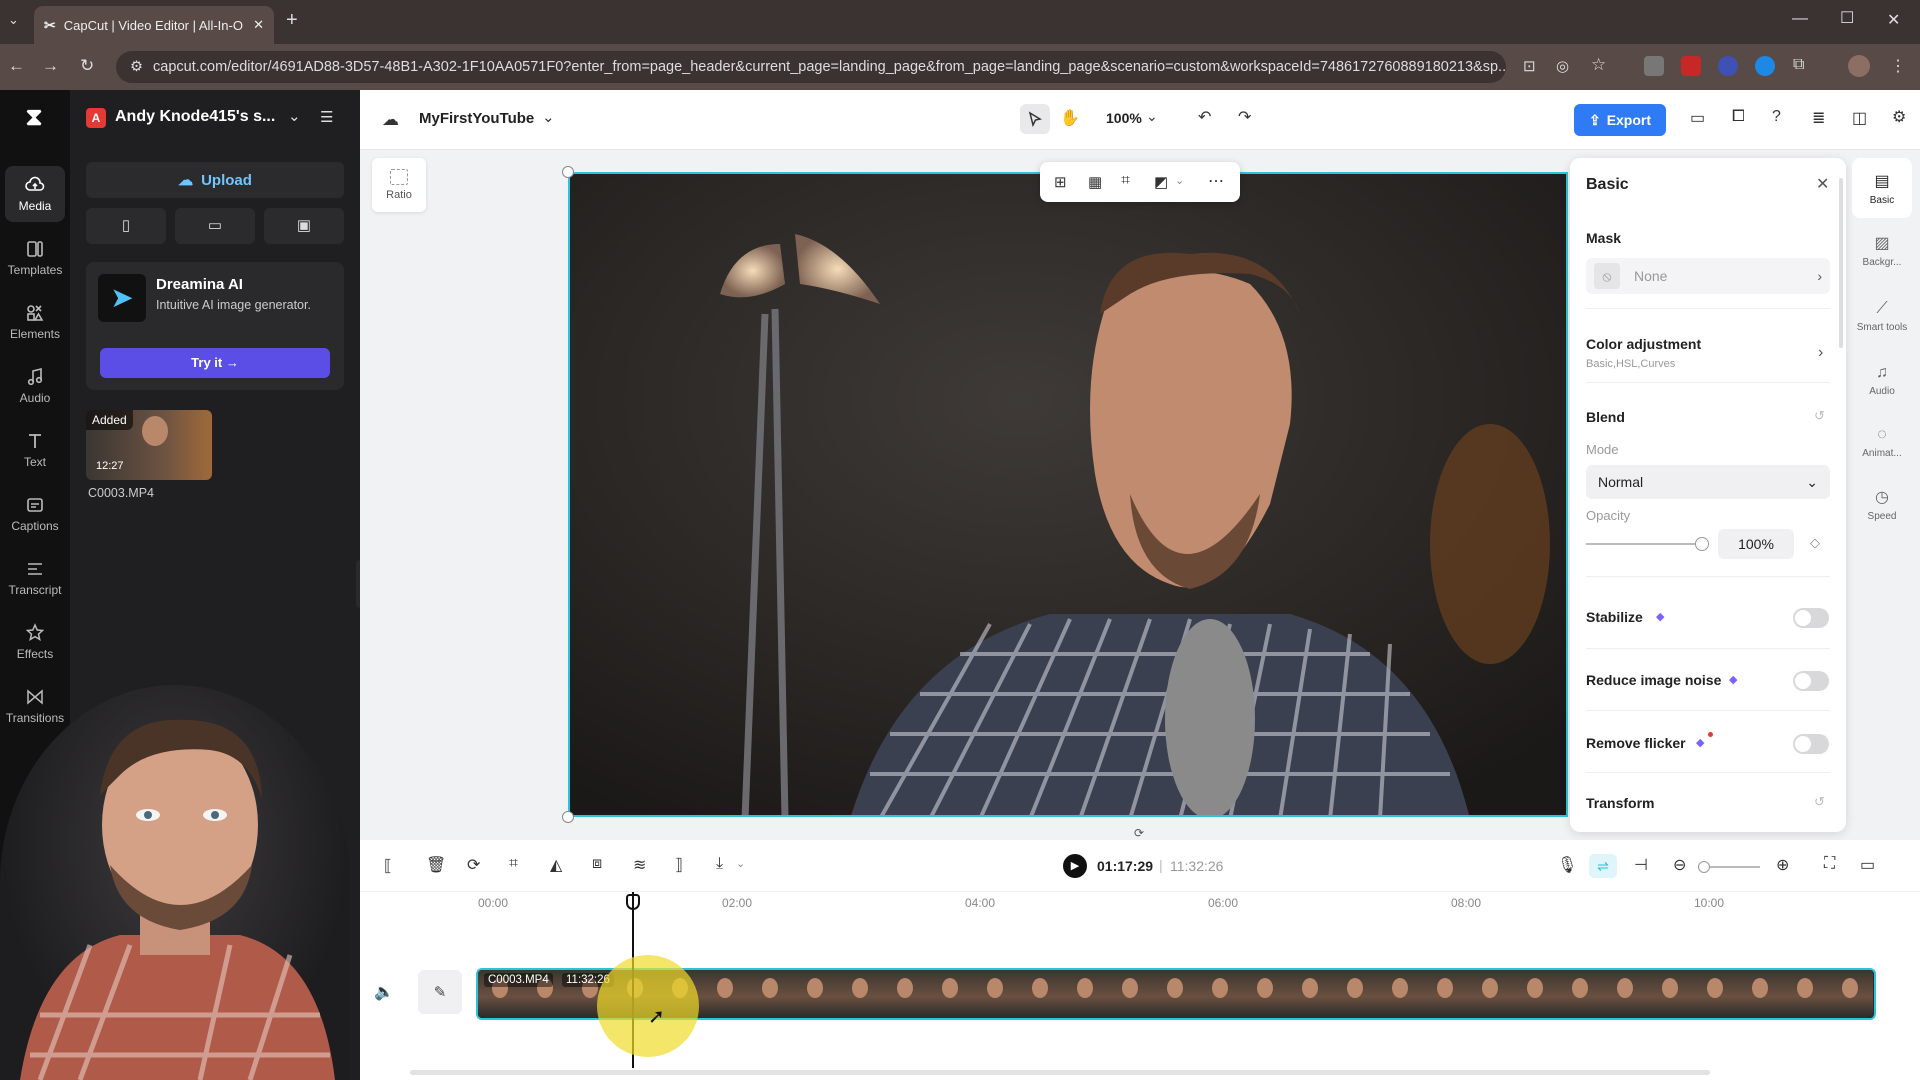  I want to click on window-close-icon: ✕, so click(1893, 20).